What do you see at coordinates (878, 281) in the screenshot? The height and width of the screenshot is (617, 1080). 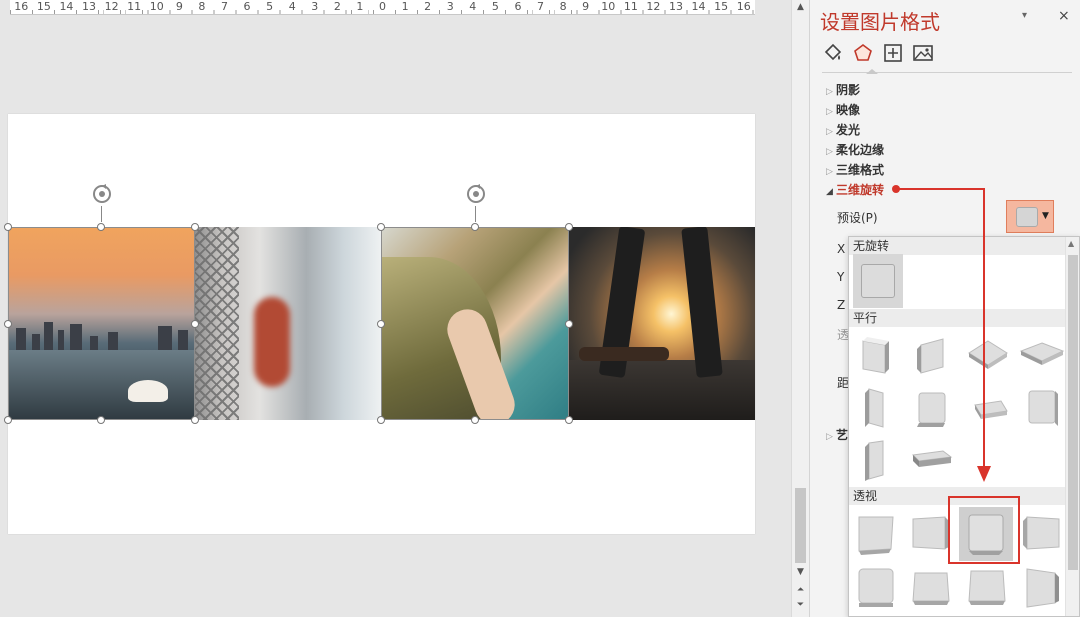 I see `preset-no-rotation` at bounding box center [878, 281].